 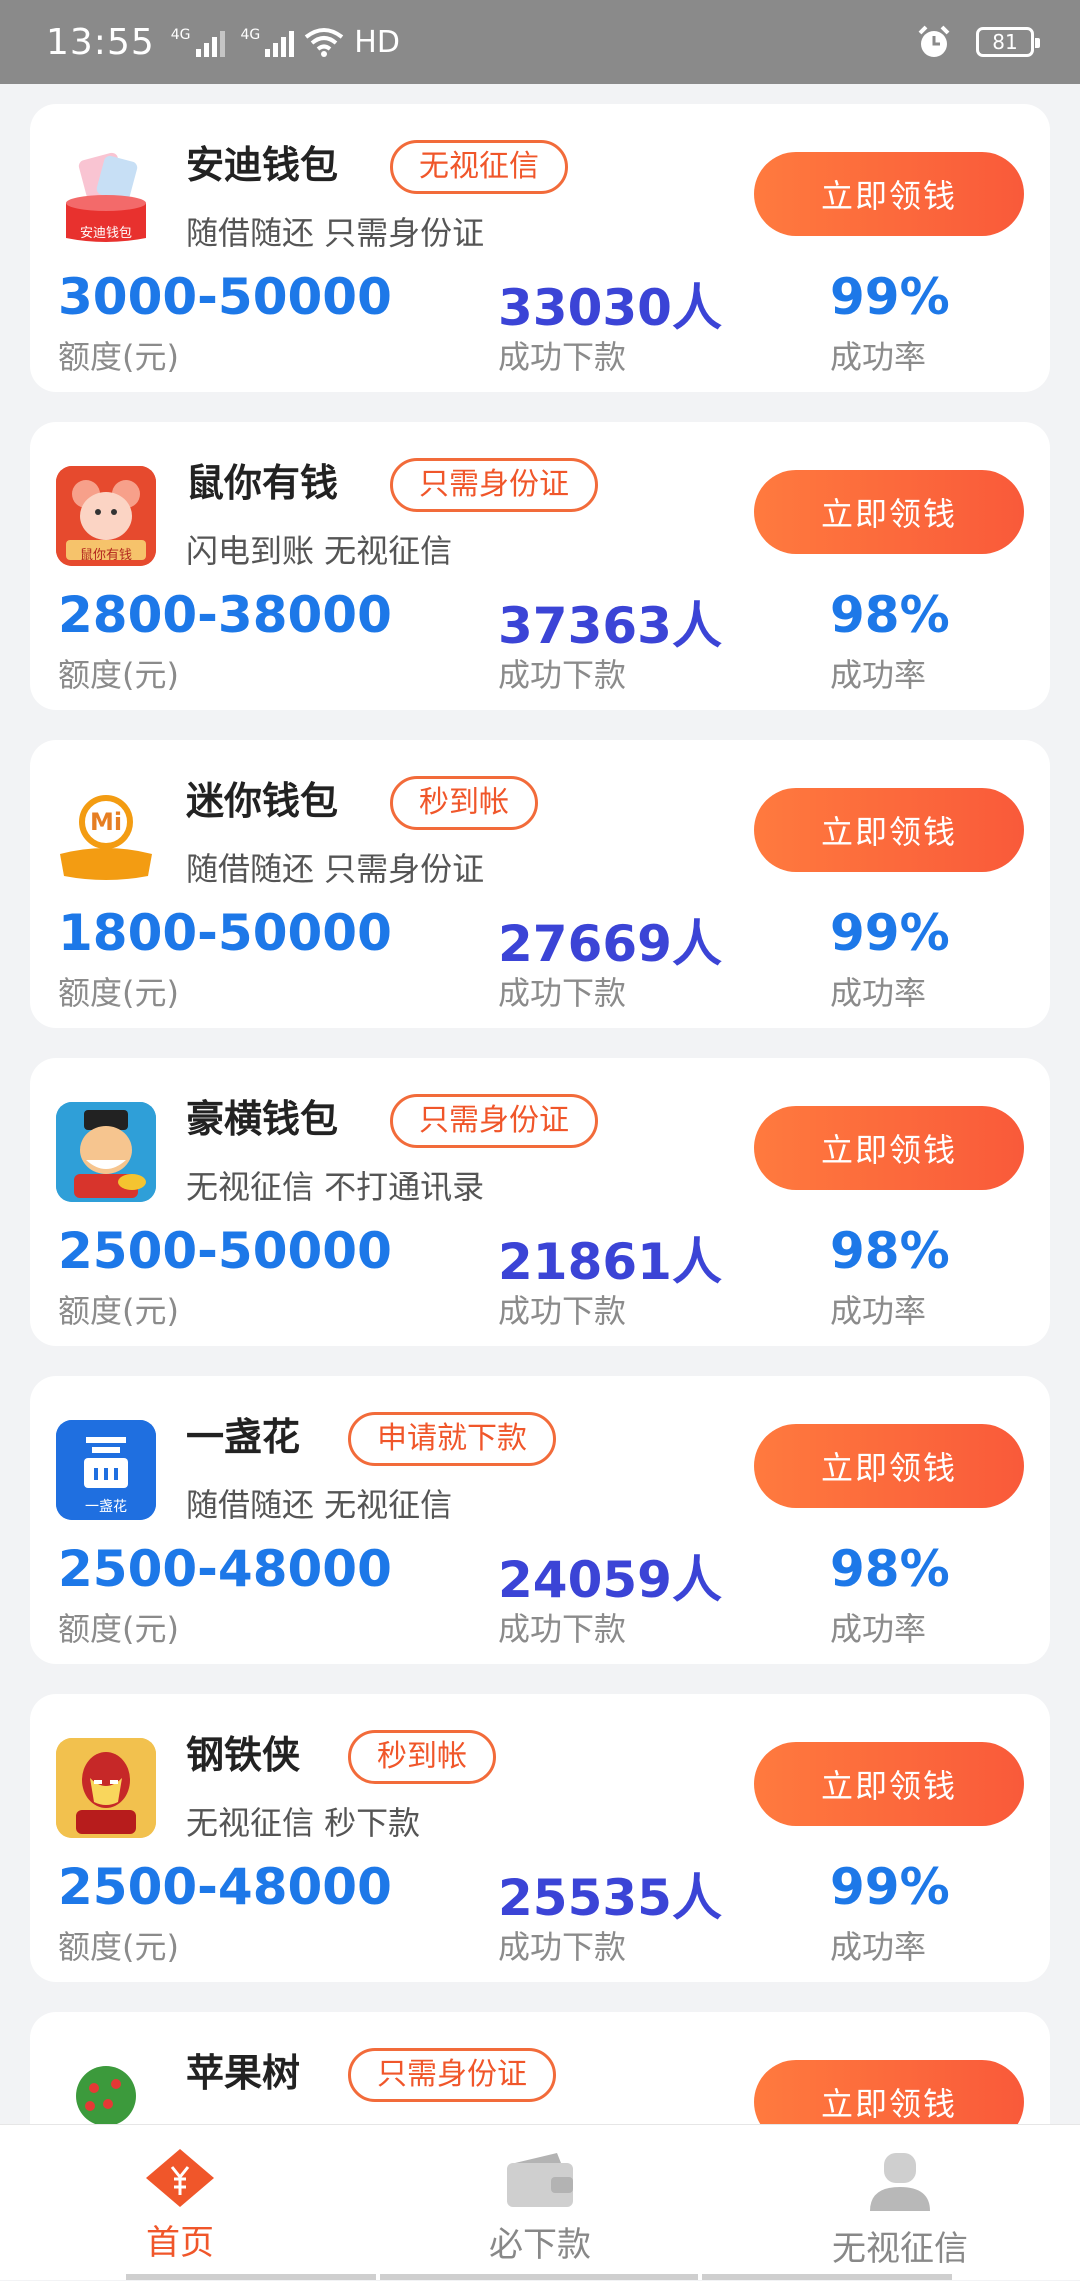 I want to click on hd-indicator: HD, so click(x=377, y=42).